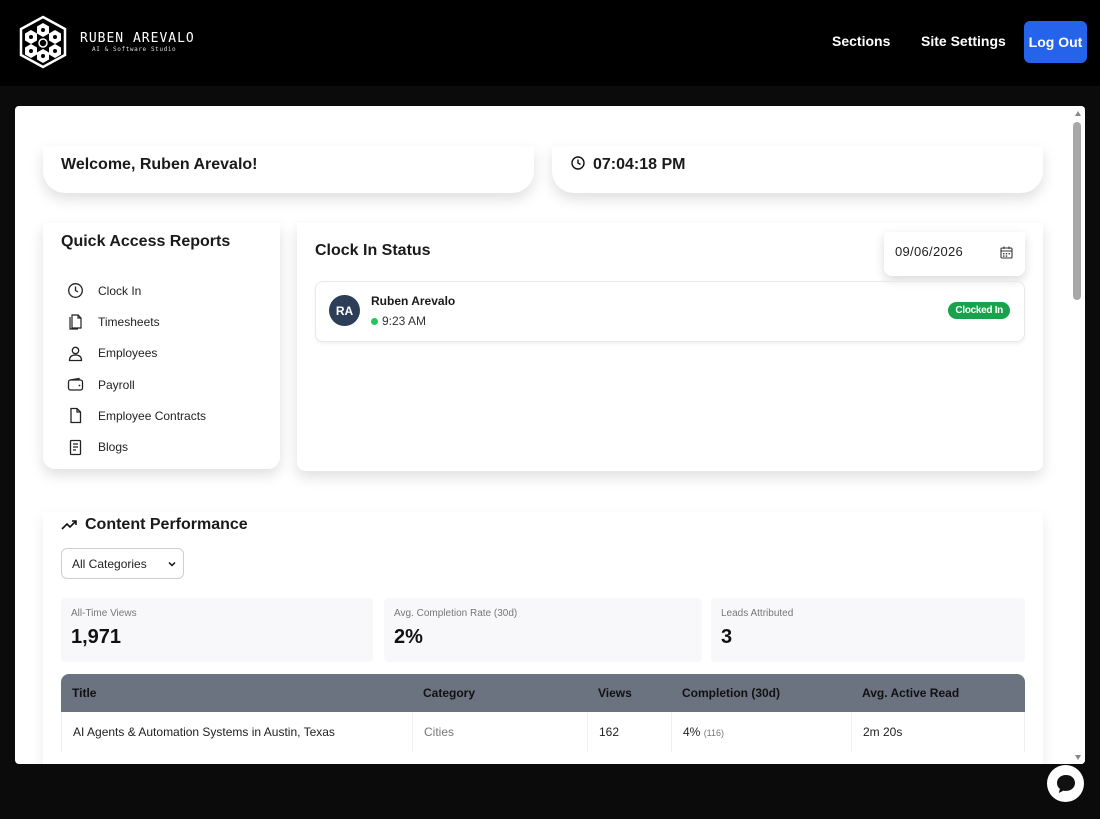  What do you see at coordinates (868, 630) in the screenshot?
I see `stat-leads-attributed: Leads Attributed 3` at bounding box center [868, 630].